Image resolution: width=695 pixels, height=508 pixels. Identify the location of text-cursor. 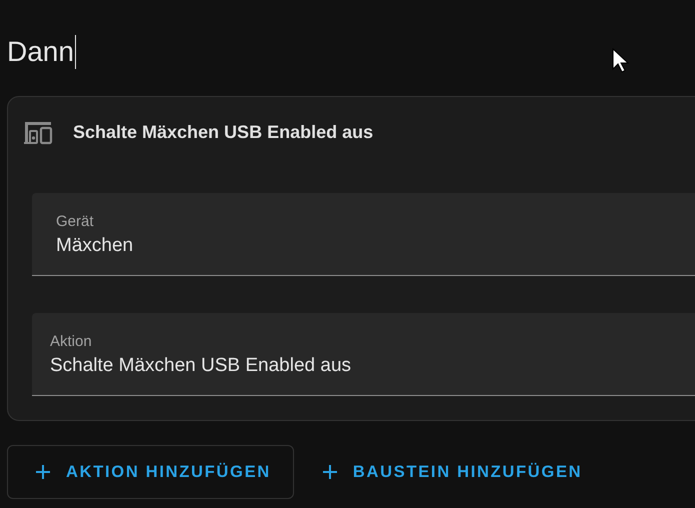
(75, 52).